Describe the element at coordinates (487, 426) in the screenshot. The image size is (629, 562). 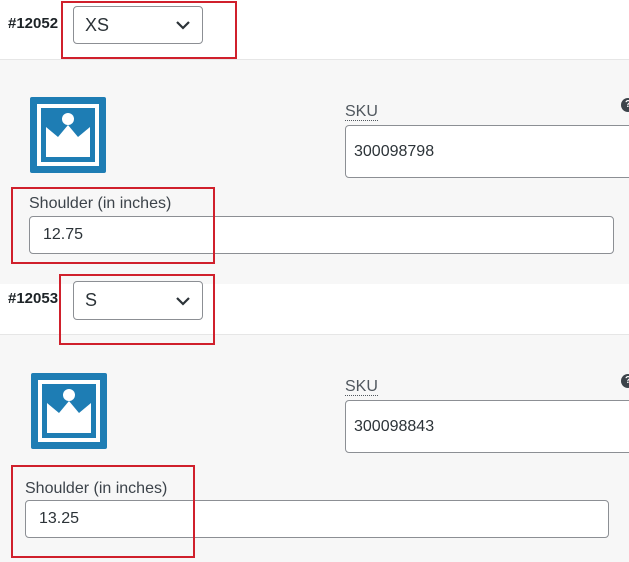
I see `sku-input: 300098843` at that location.